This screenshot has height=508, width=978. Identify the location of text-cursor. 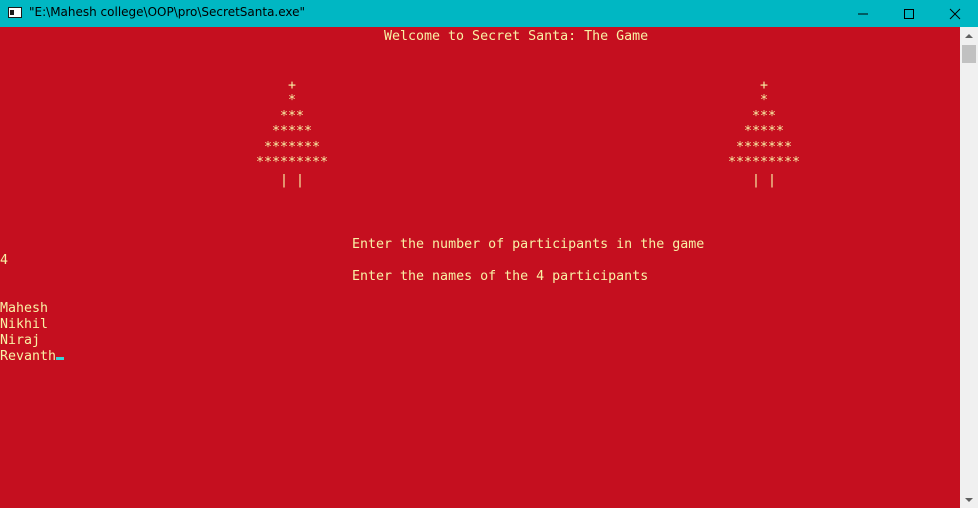
(60, 358).